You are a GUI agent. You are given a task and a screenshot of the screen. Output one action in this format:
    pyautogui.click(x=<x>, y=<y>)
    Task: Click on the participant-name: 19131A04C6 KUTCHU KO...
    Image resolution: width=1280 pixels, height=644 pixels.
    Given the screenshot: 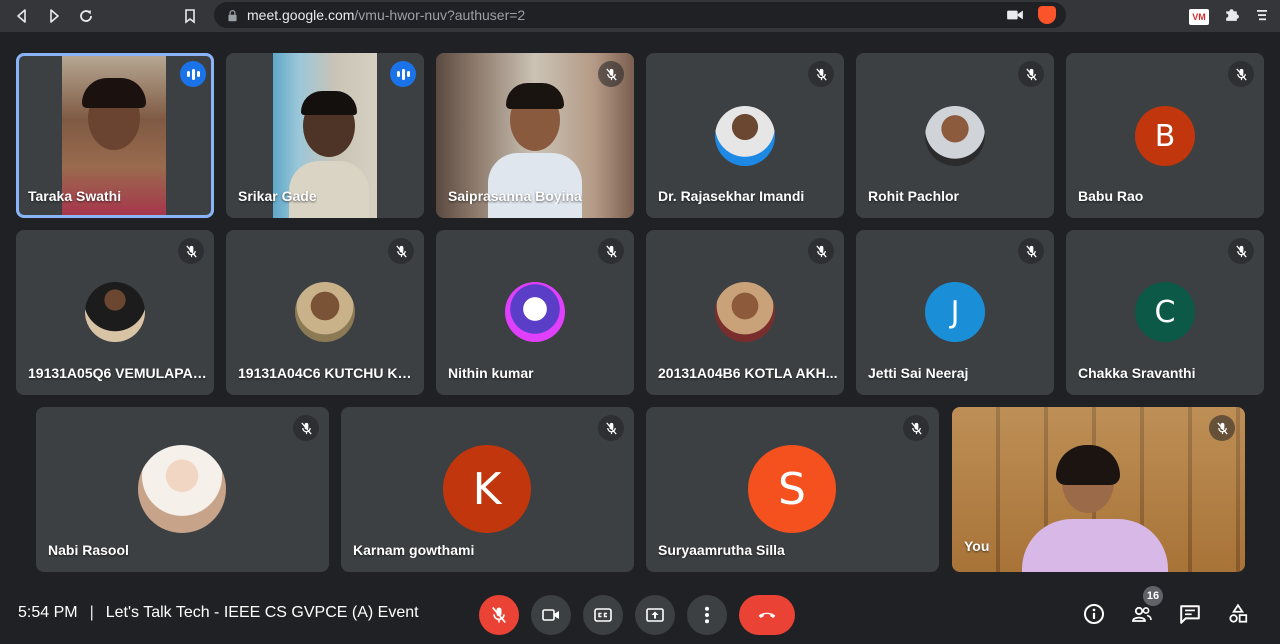 What is the action you would take?
    pyautogui.click(x=328, y=373)
    